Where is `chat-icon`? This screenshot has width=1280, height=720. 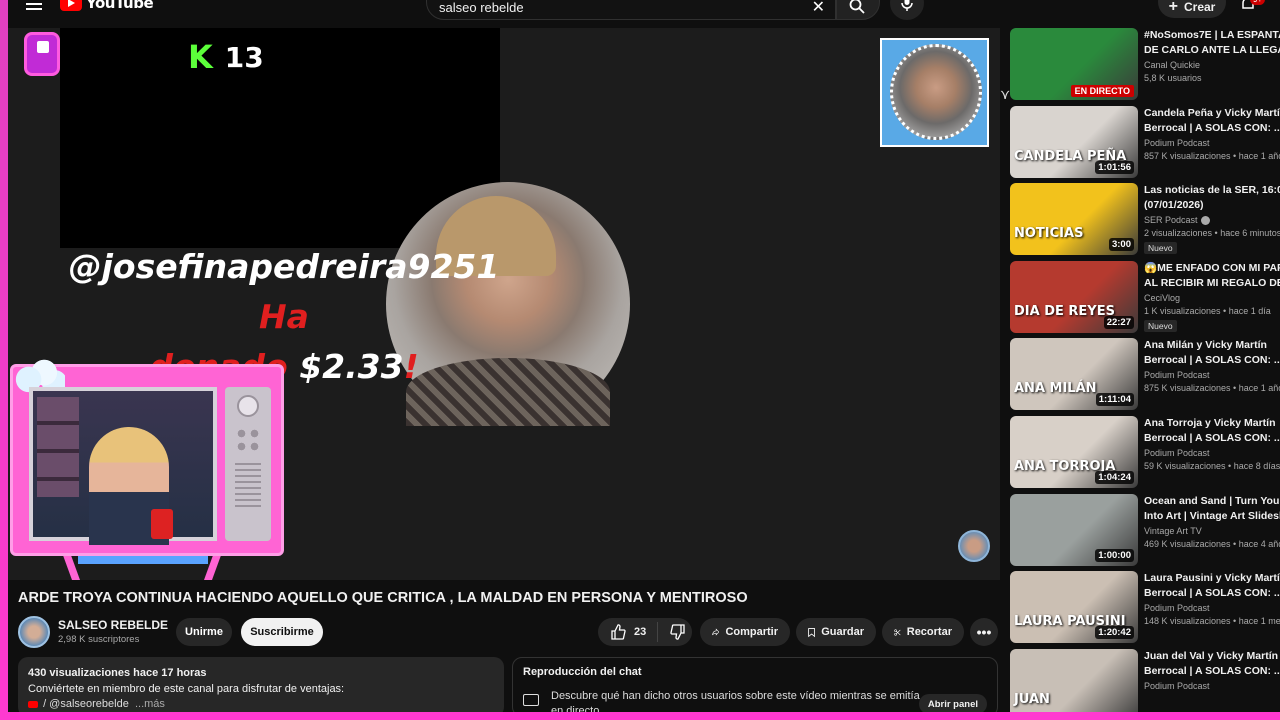 chat-icon is located at coordinates (531, 700).